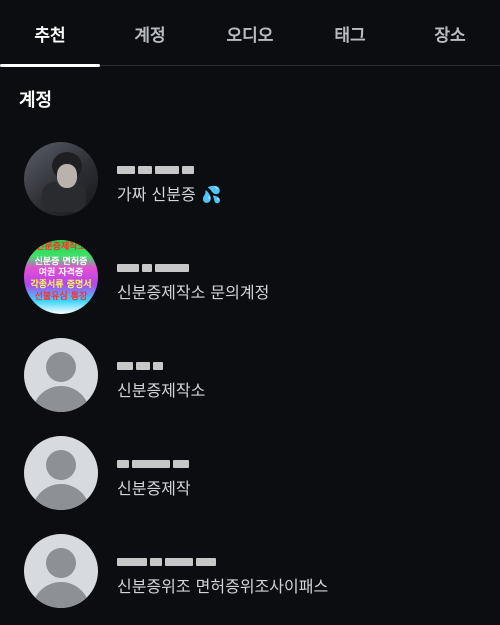  I want to click on tab-tags: 태그, so click(350, 33).